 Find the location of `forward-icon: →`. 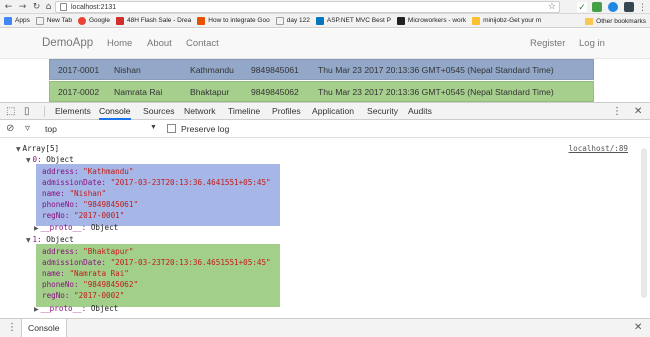

forward-icon: → is located at coordinates (22, 7).